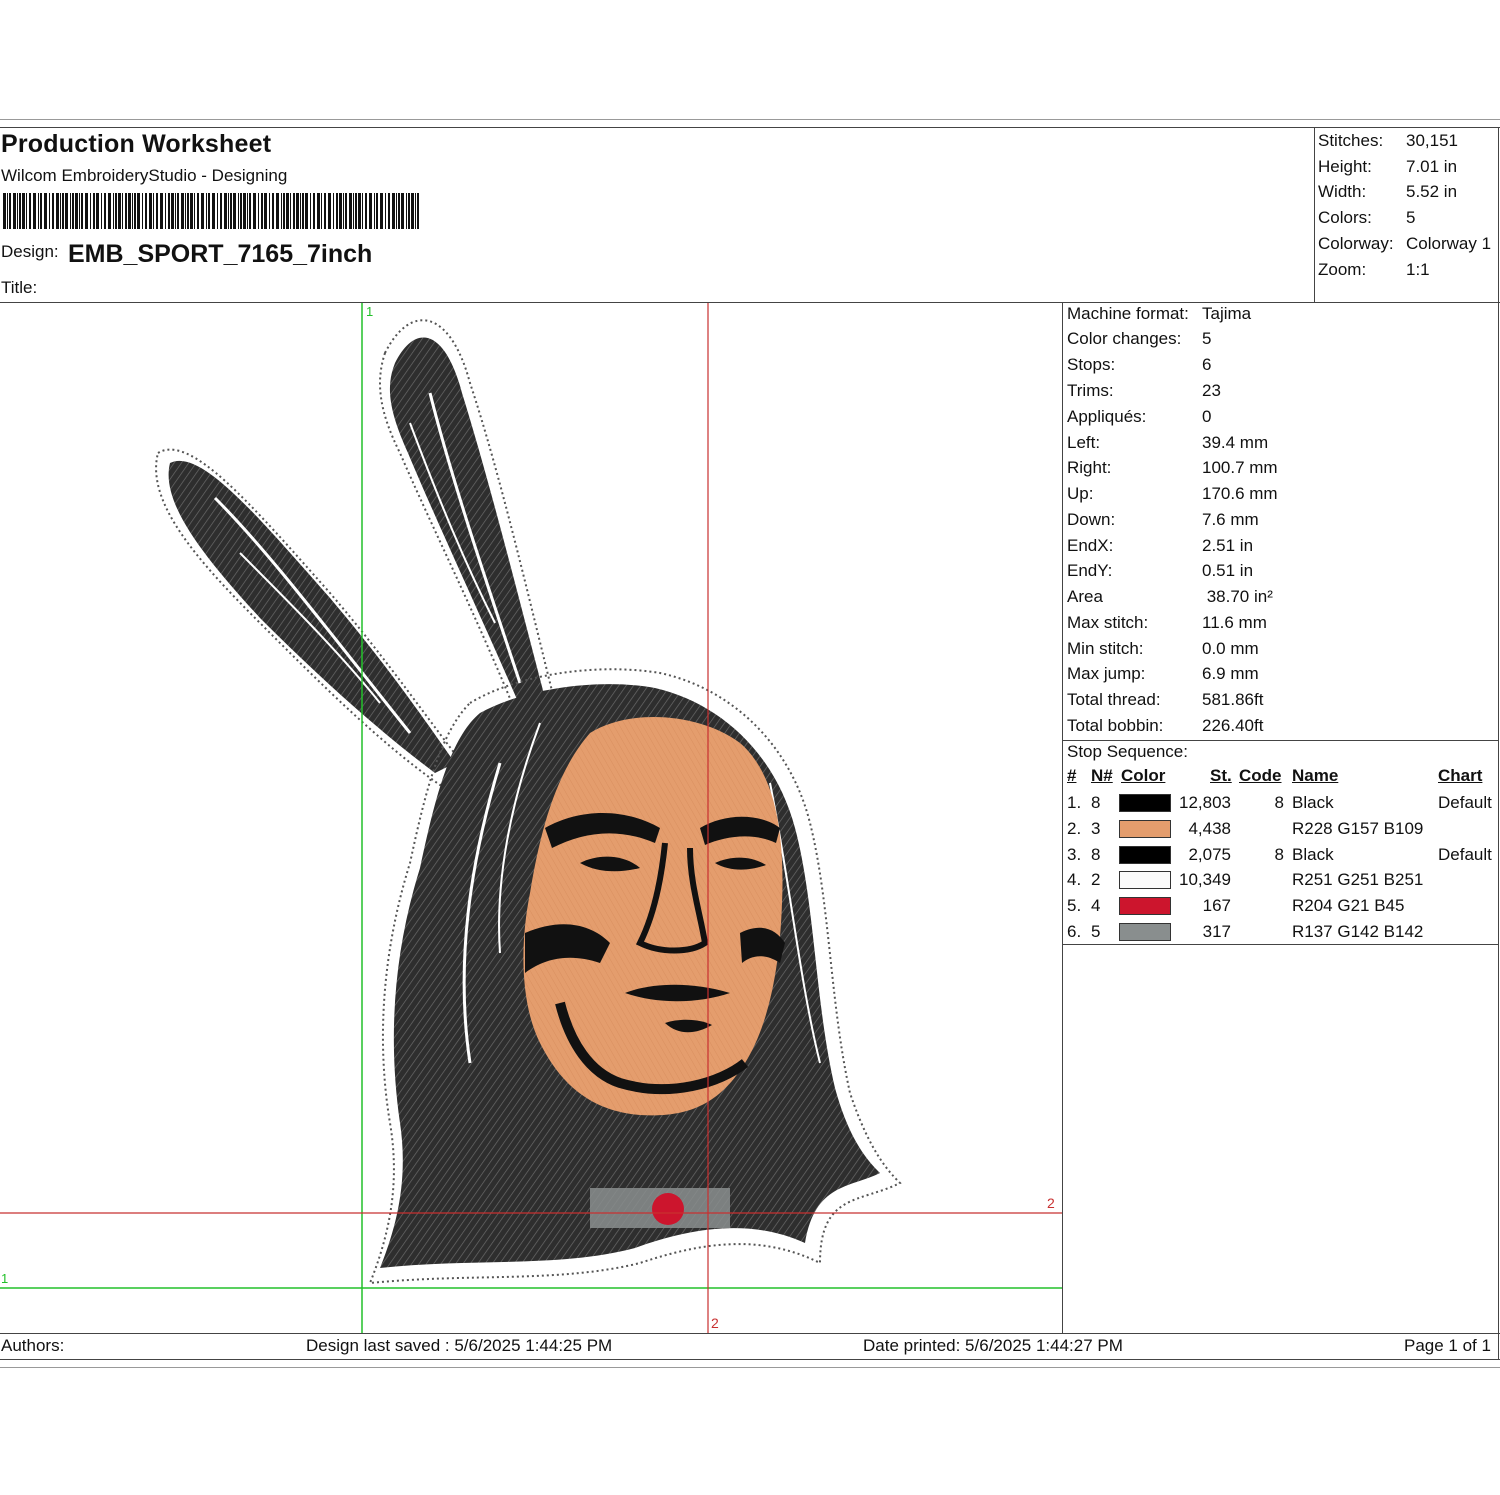 Image resolution: width=1500 pixels, height=1495 pixels. I want to click on top-outer-rule, so click(750, 119).